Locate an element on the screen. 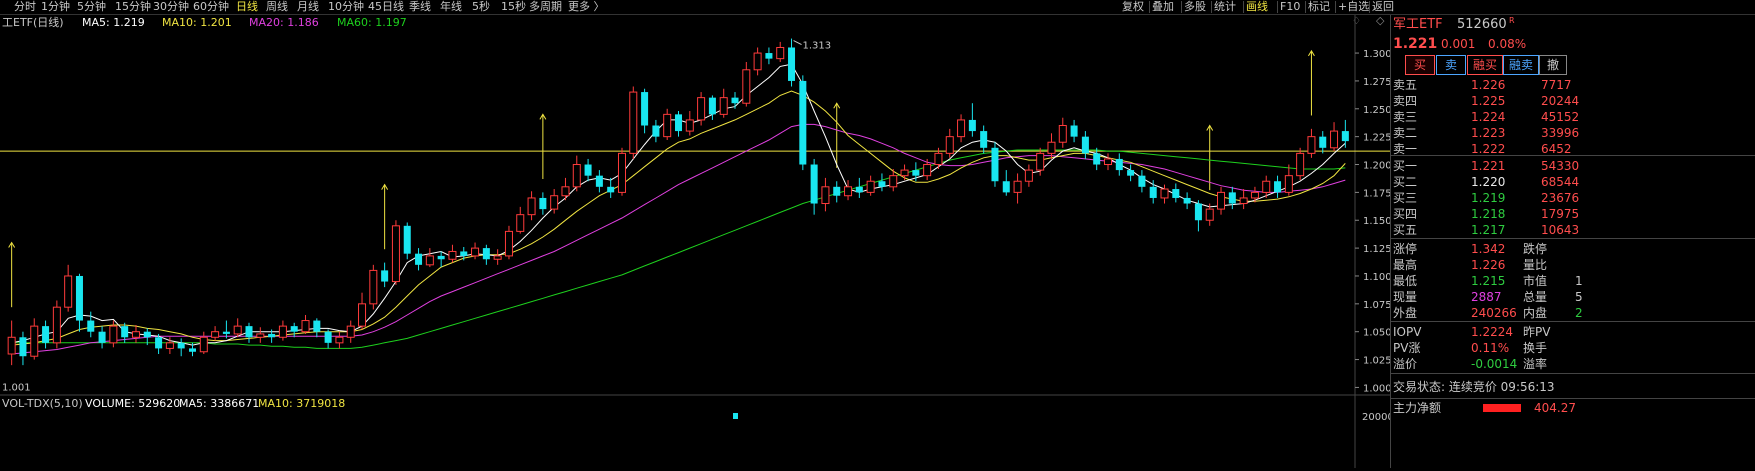 The width and height of the screenshot is (1755, 471). iopv-value: -0.0014 is located at coordinates (1494, 364).